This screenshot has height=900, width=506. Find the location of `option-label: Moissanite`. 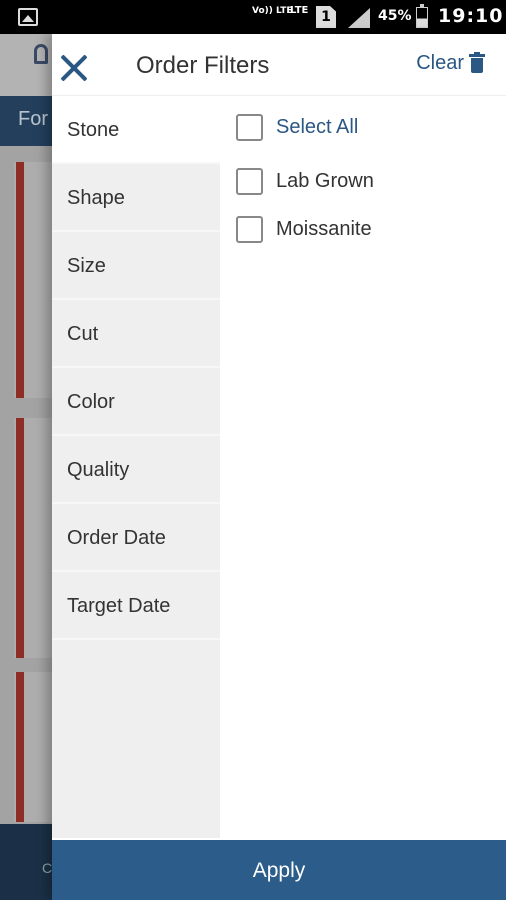

option-label: Moissanite is located at coordinates (324, 229).